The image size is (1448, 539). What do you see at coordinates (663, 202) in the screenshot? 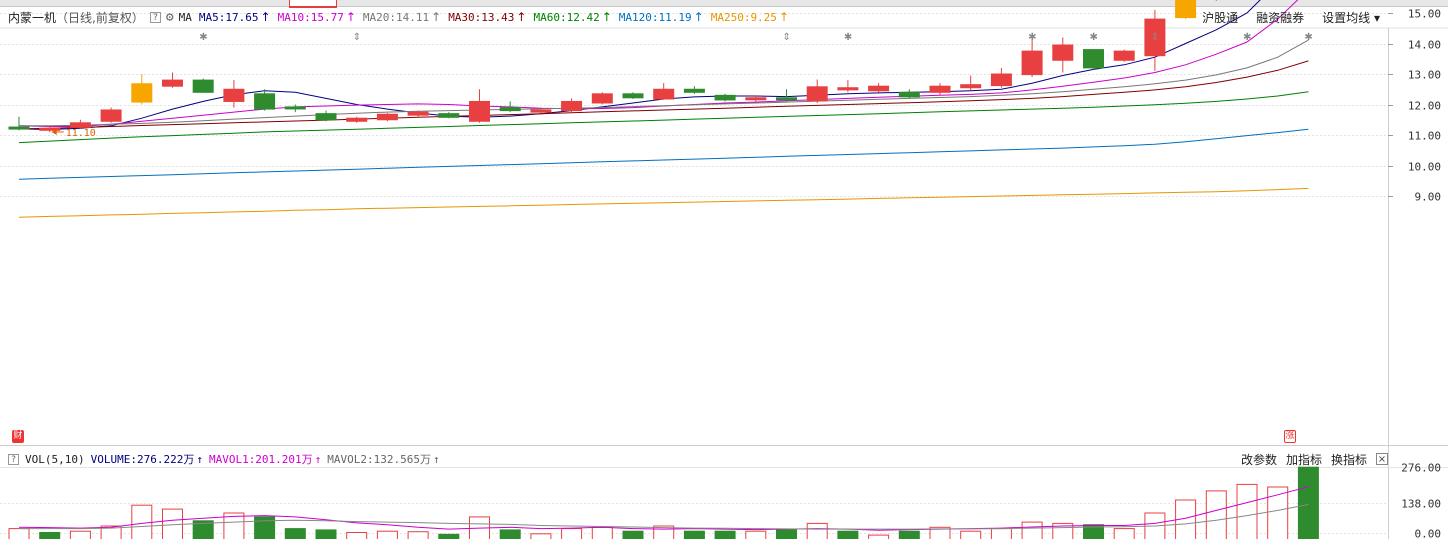
I see `ma-line-ma250` at bounding box center [663, 202].